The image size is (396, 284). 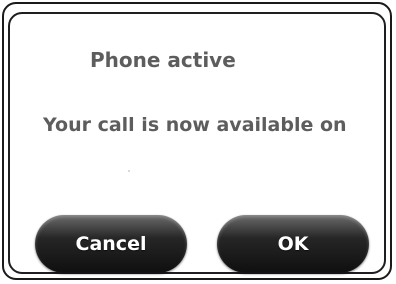 I want to click on ok-button: OK, so click(x=293, y=244).